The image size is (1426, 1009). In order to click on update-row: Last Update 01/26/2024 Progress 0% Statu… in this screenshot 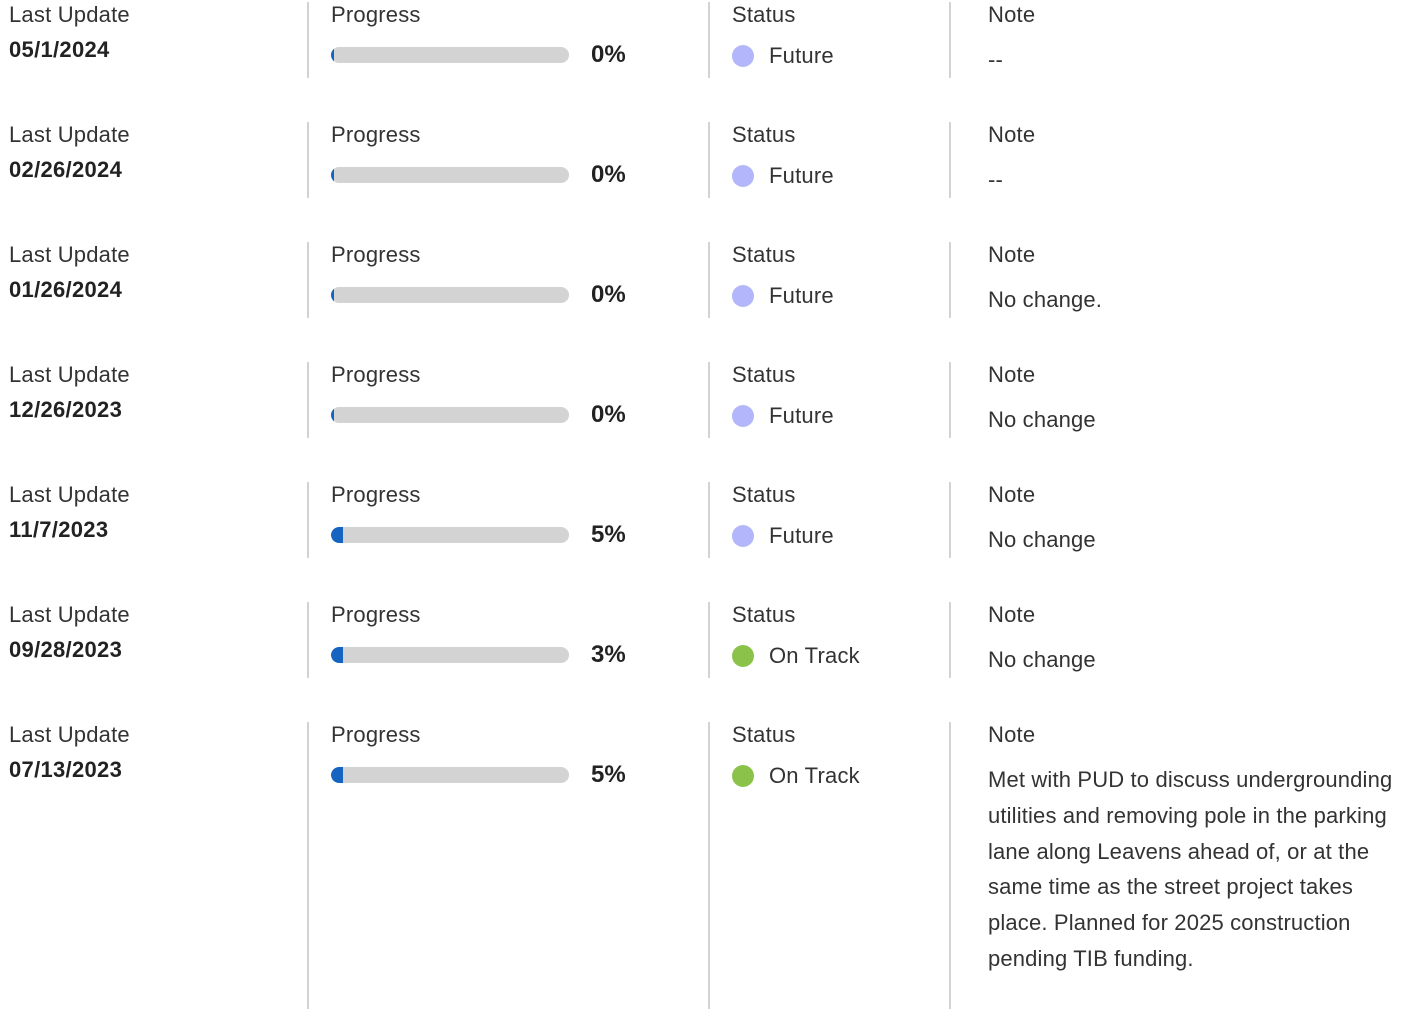, I will do `click(713, 280)`.